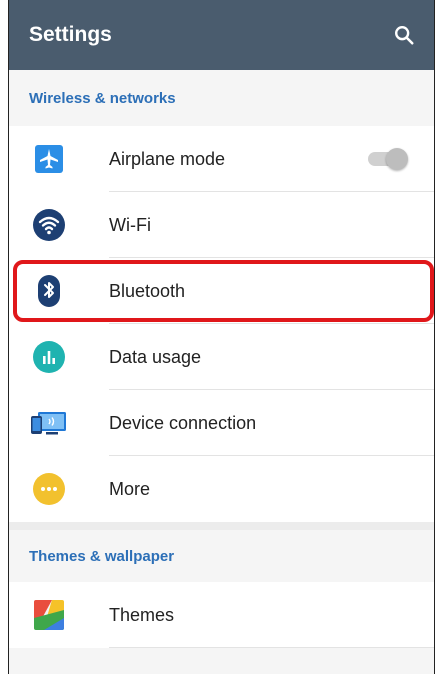 The image size is (435, 674). I want to click on airplane-mode-label: Airplane mode, so click(167, 158).